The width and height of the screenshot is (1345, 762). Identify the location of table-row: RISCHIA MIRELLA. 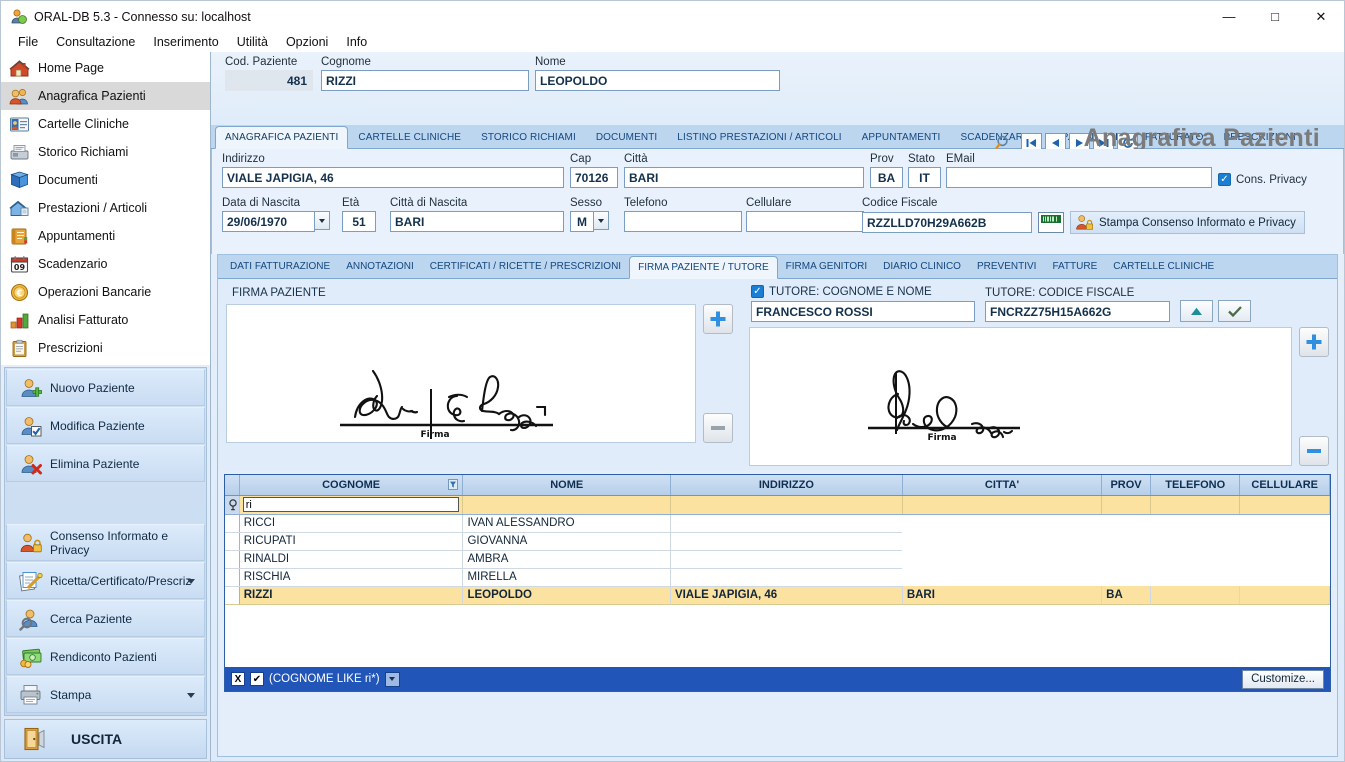
(777, 577).